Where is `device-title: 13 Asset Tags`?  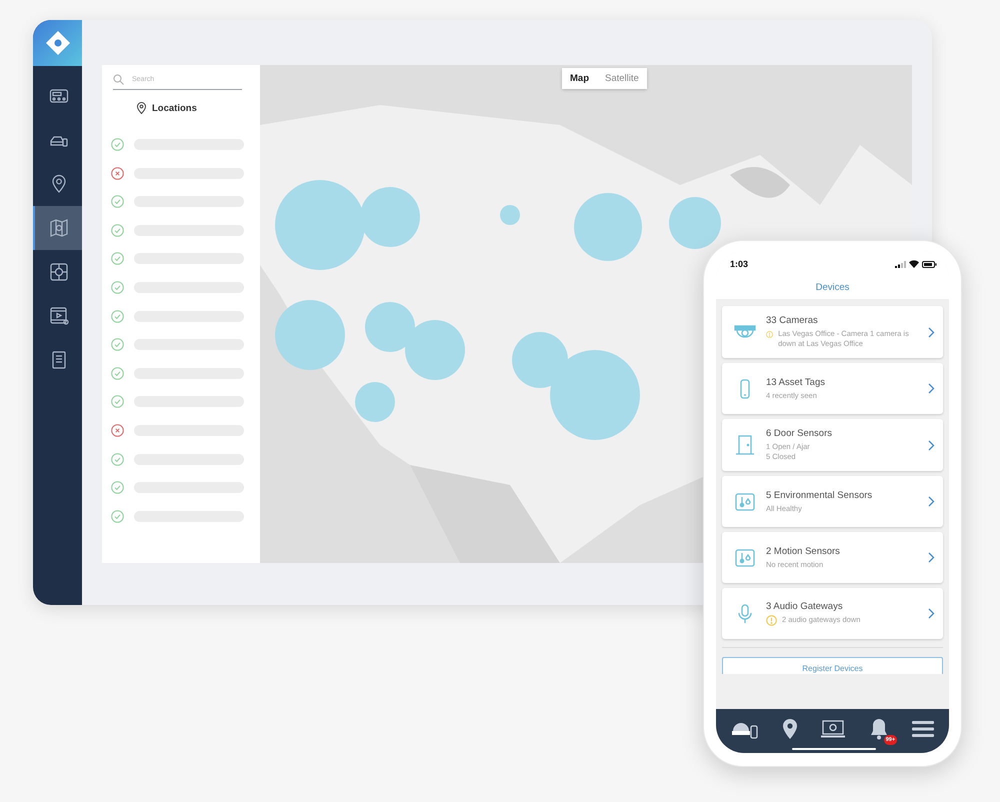
device-title: 13 Asset Tags is located at coordinates (796, 382).